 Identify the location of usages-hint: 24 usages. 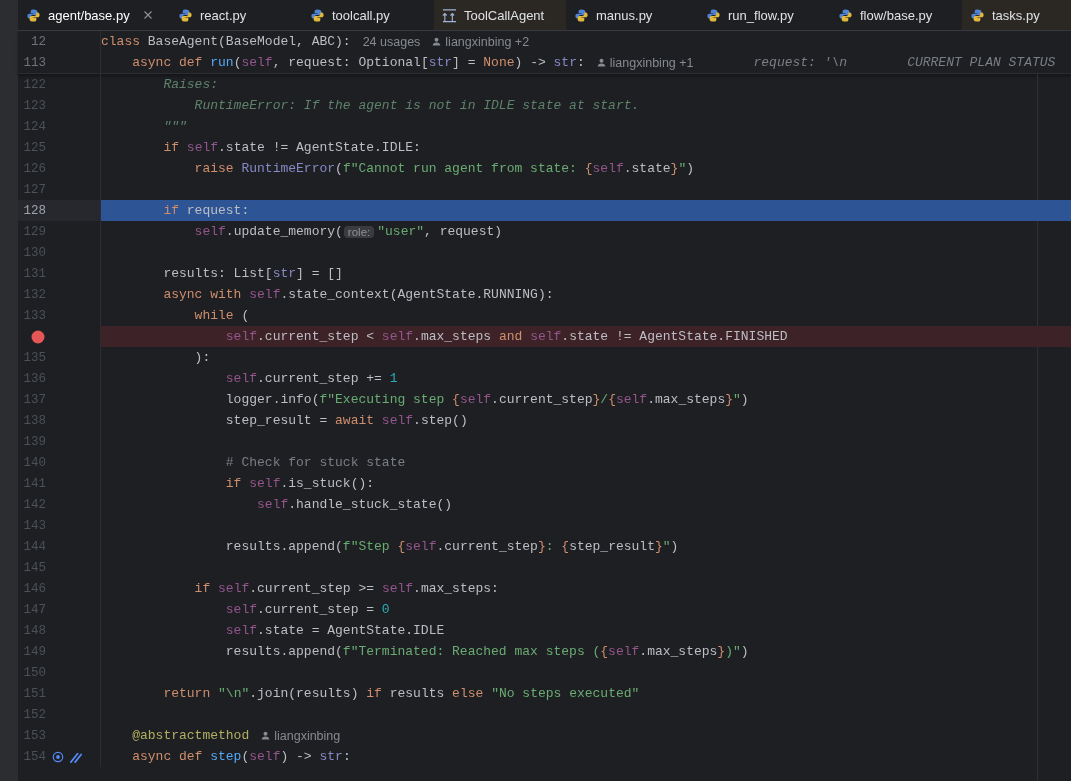
(391, 41).